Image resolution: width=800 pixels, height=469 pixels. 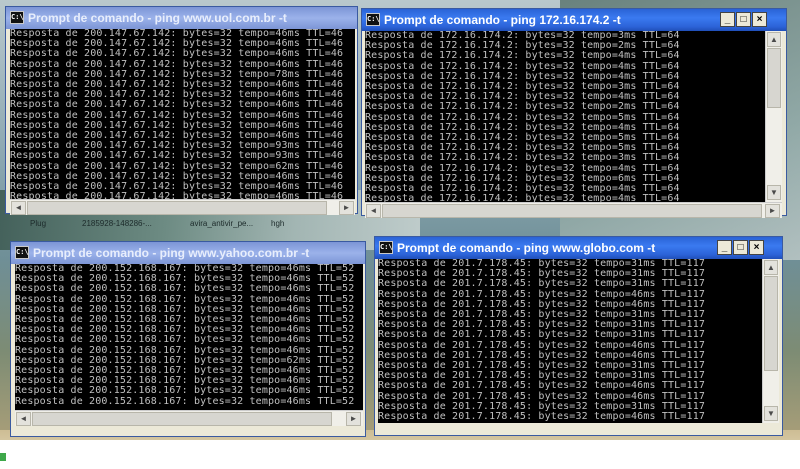 I want to click on desktop-bottom-strip, so click(x=400, y=454).